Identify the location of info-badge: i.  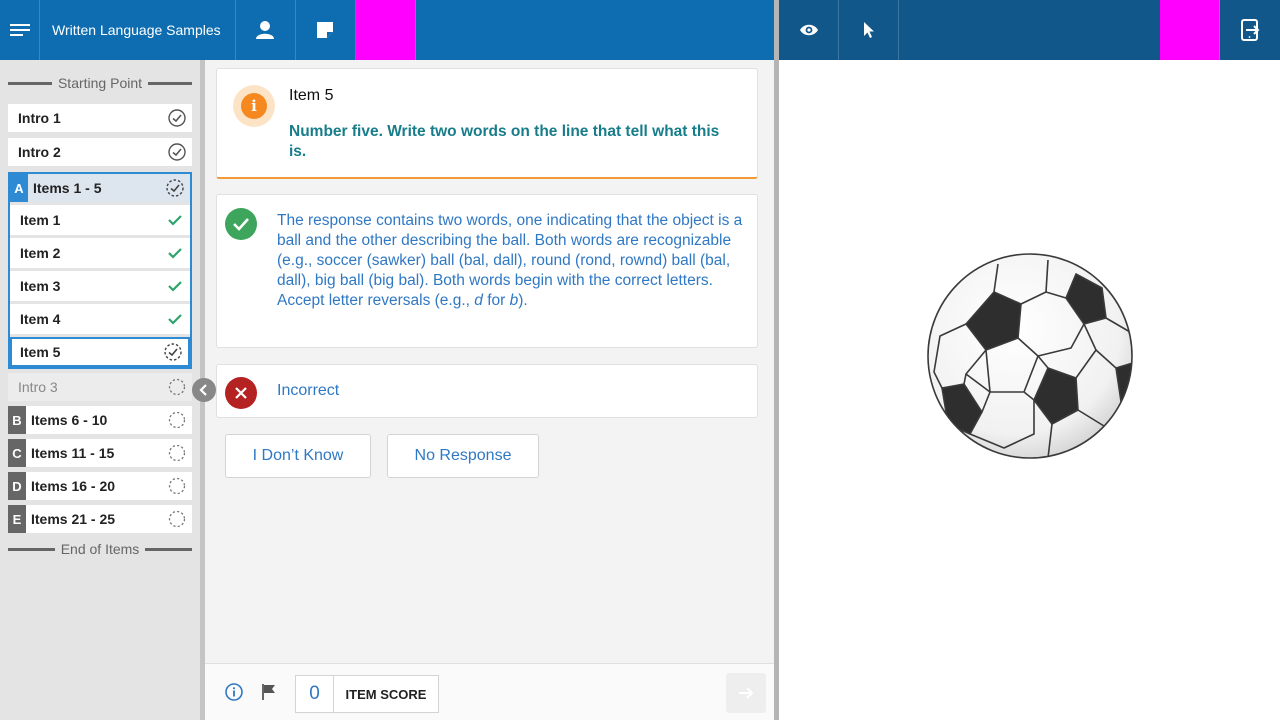
(254, 106).